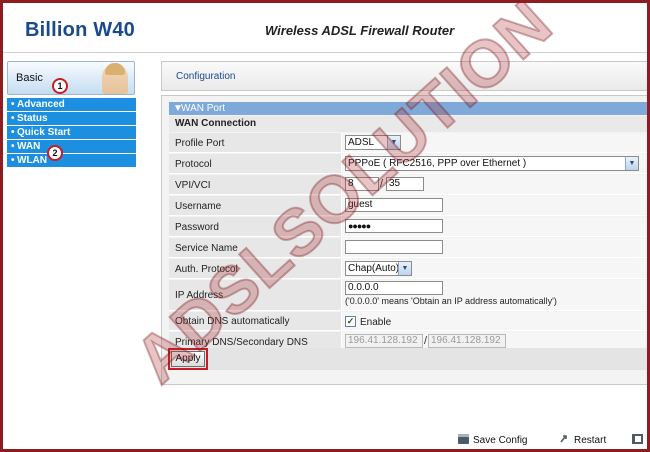  What do you see at coordinates (29, 78) in the screenshot?
I see `basic-label: Basic` at bounding box center [29, 78].